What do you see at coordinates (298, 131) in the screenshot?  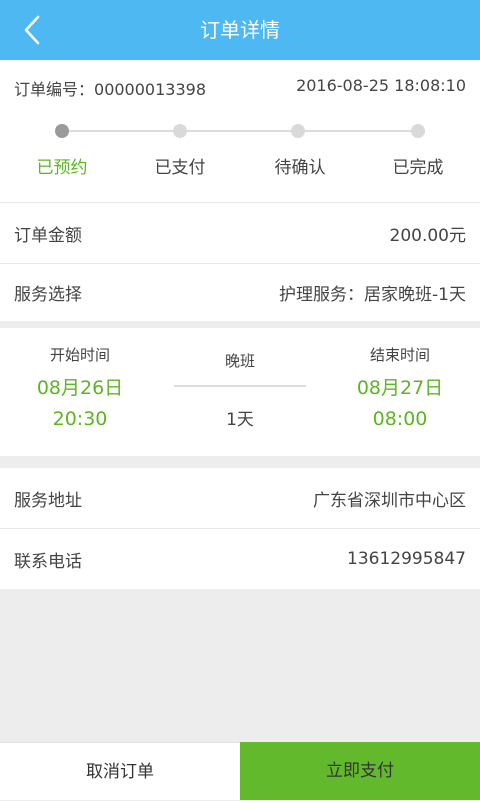 I see `progress-dot-confirming` at bounding box center [298, 131].